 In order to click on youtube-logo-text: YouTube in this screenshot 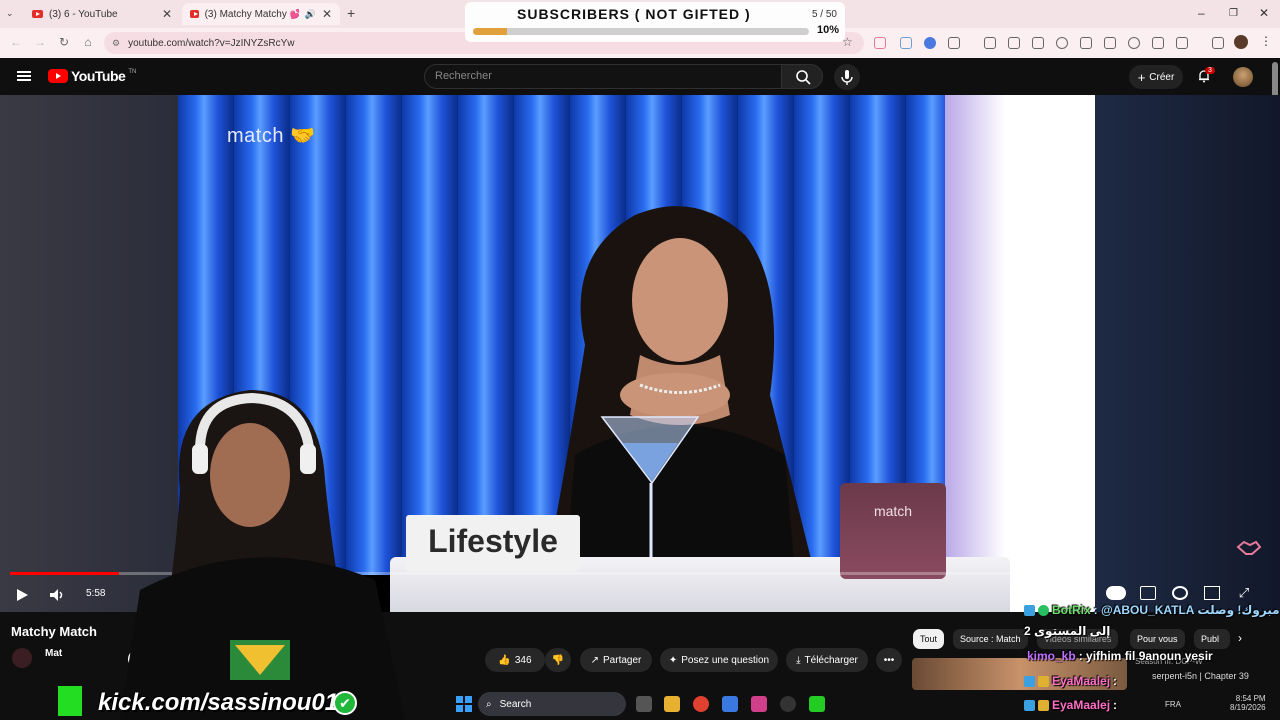, I will do `click(98, 76)`.